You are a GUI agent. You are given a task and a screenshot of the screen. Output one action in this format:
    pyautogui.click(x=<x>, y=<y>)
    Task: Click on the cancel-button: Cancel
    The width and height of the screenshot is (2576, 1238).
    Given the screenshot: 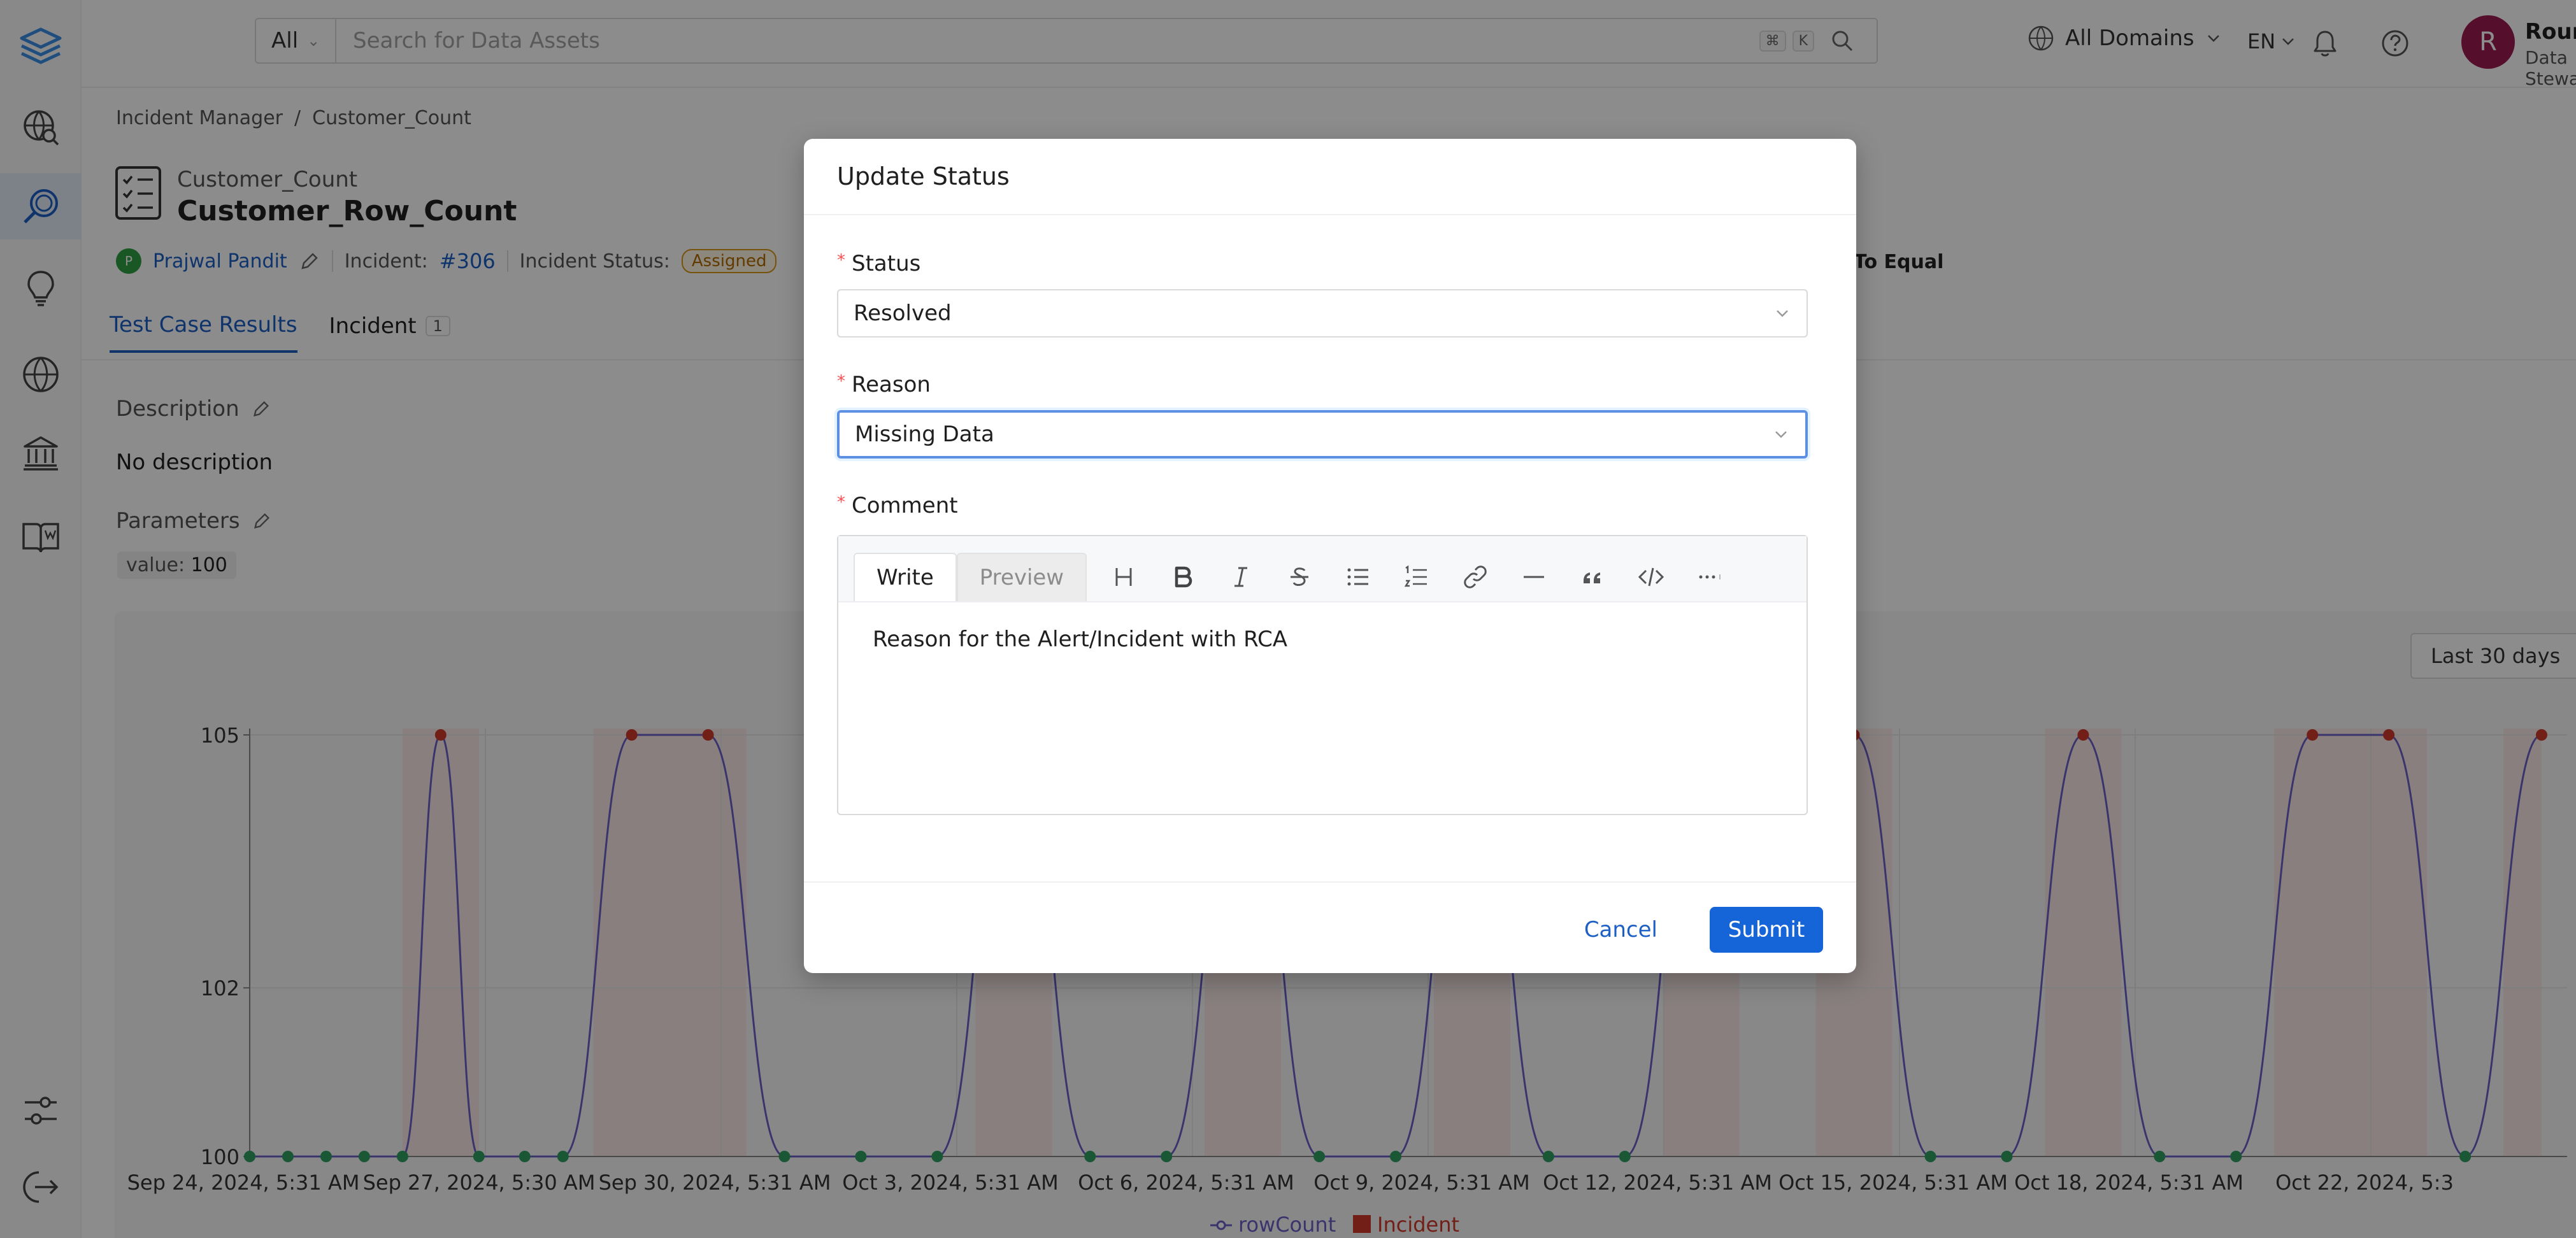 What is the action you would take?
    pyautogui.click(x=1621, y=930)
    